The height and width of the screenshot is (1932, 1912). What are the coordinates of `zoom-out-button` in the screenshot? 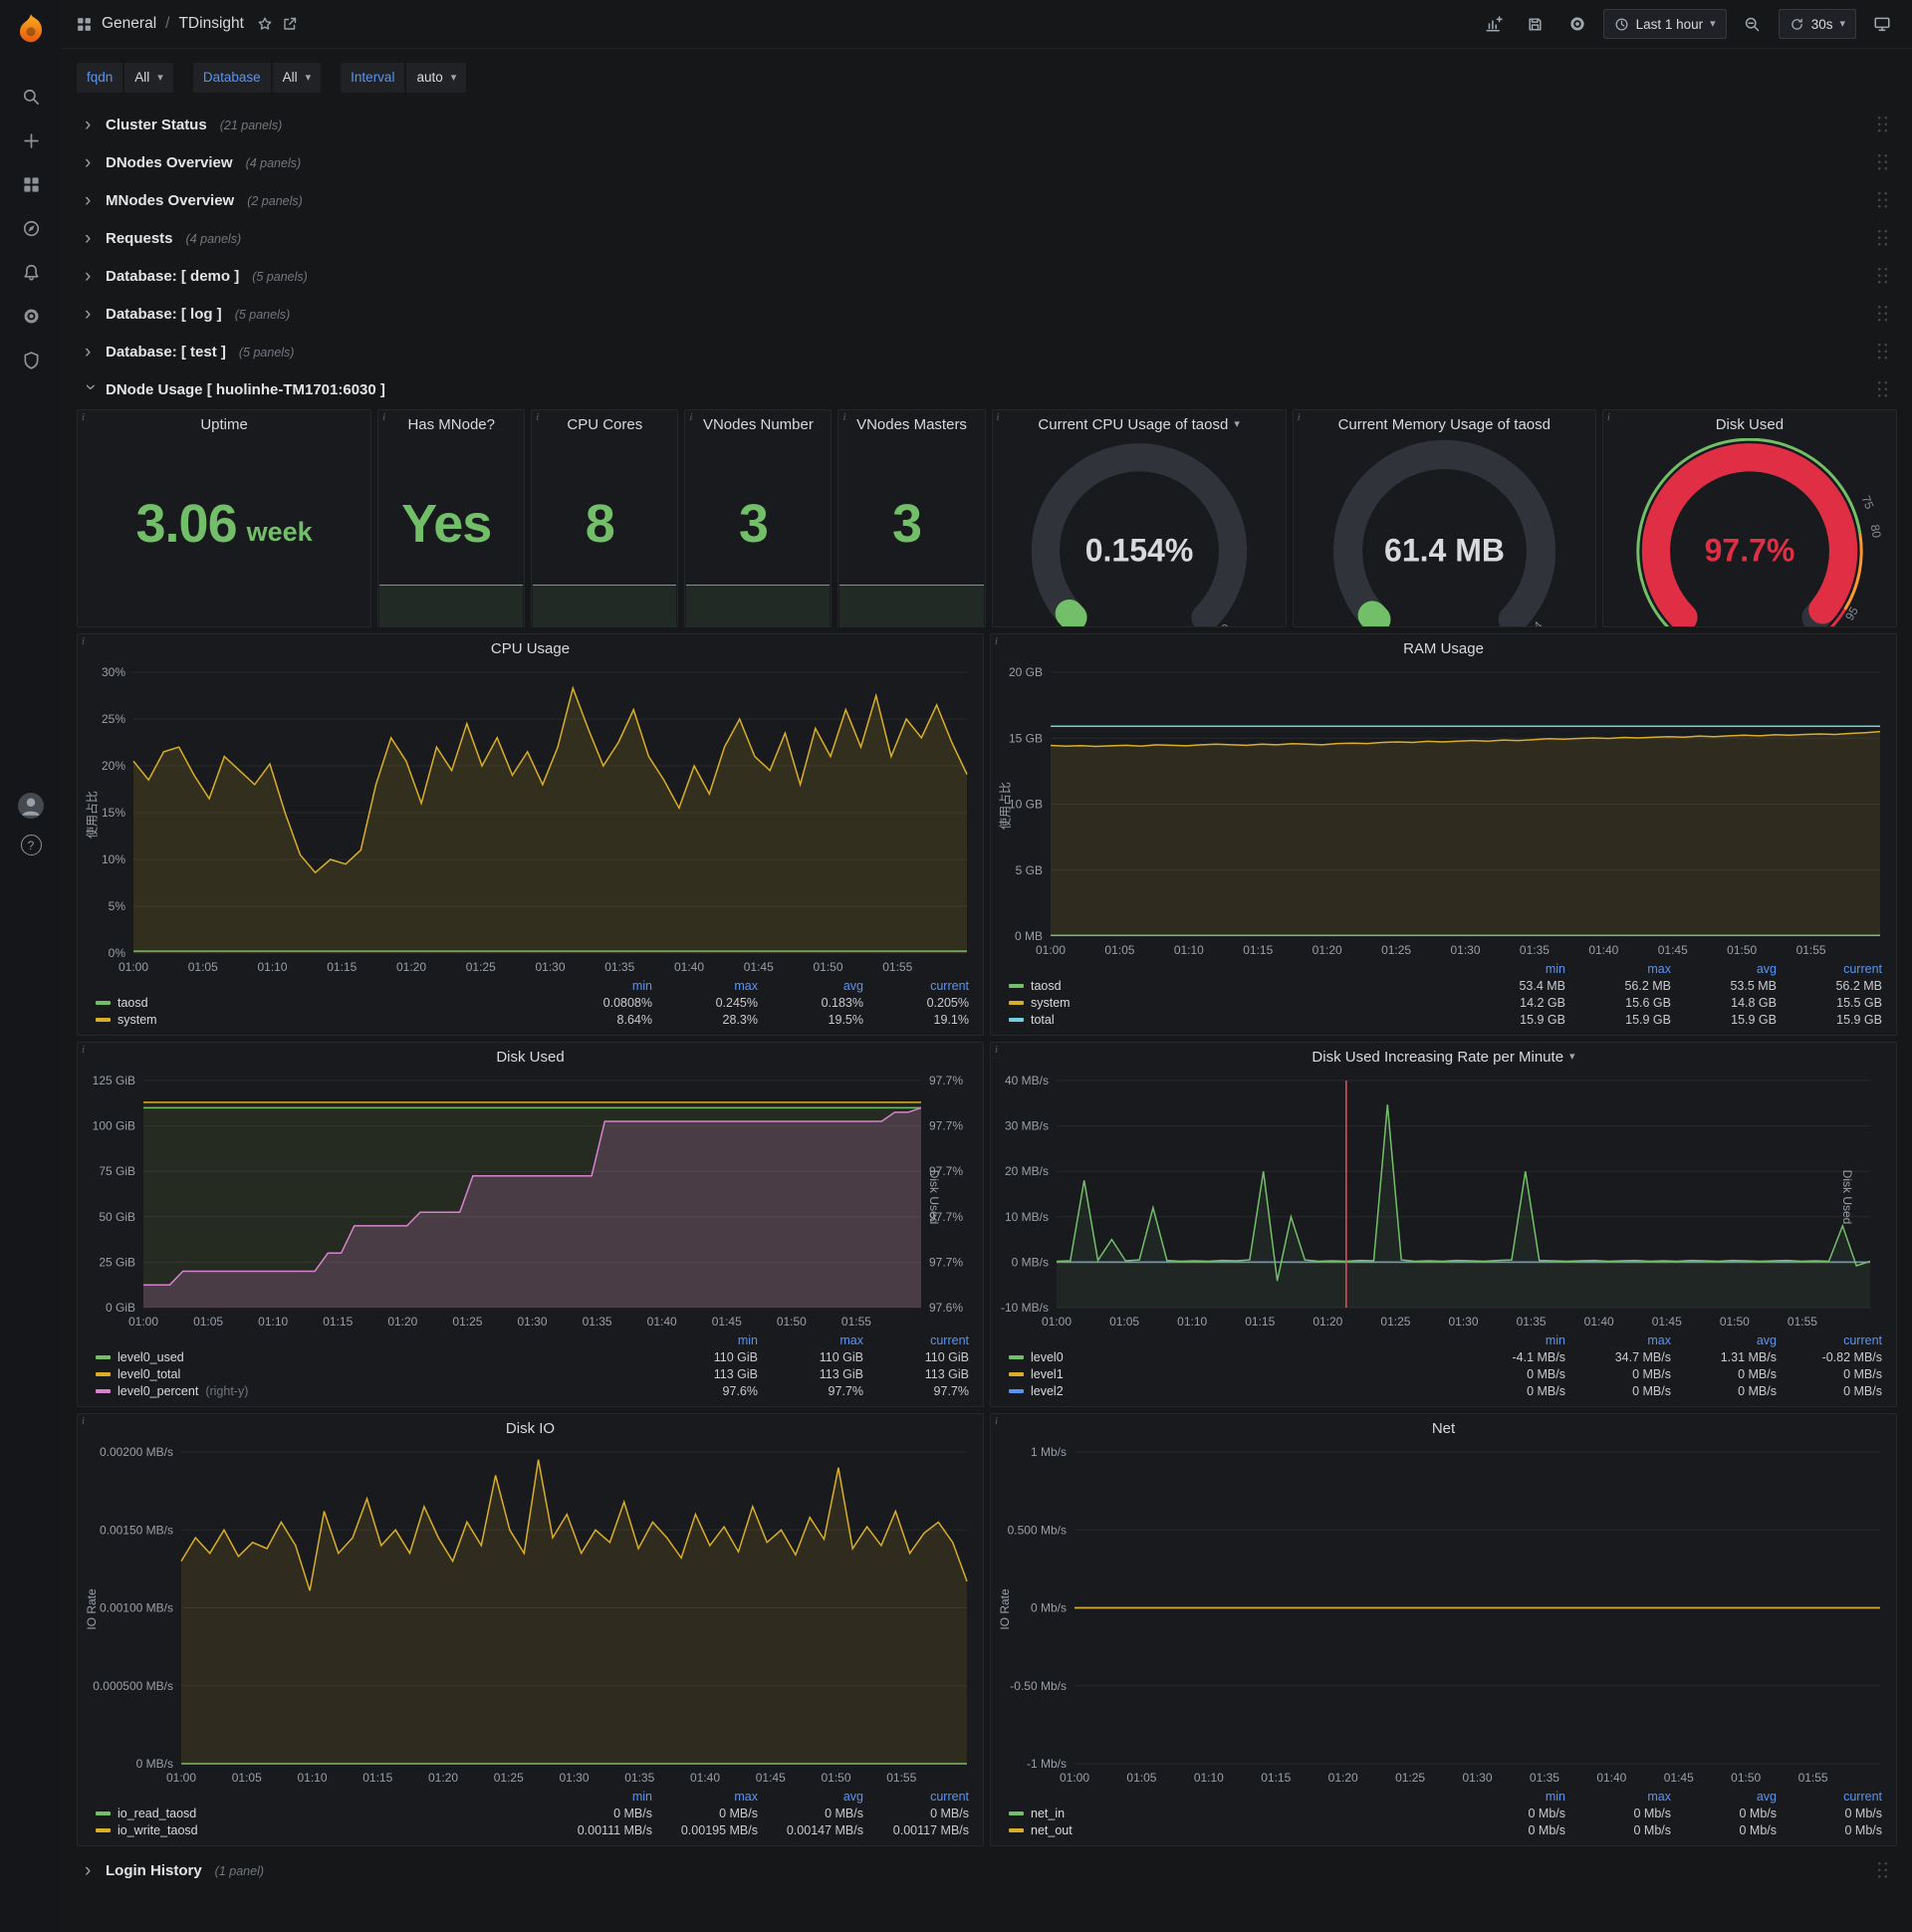 It's located at (1753, 24).